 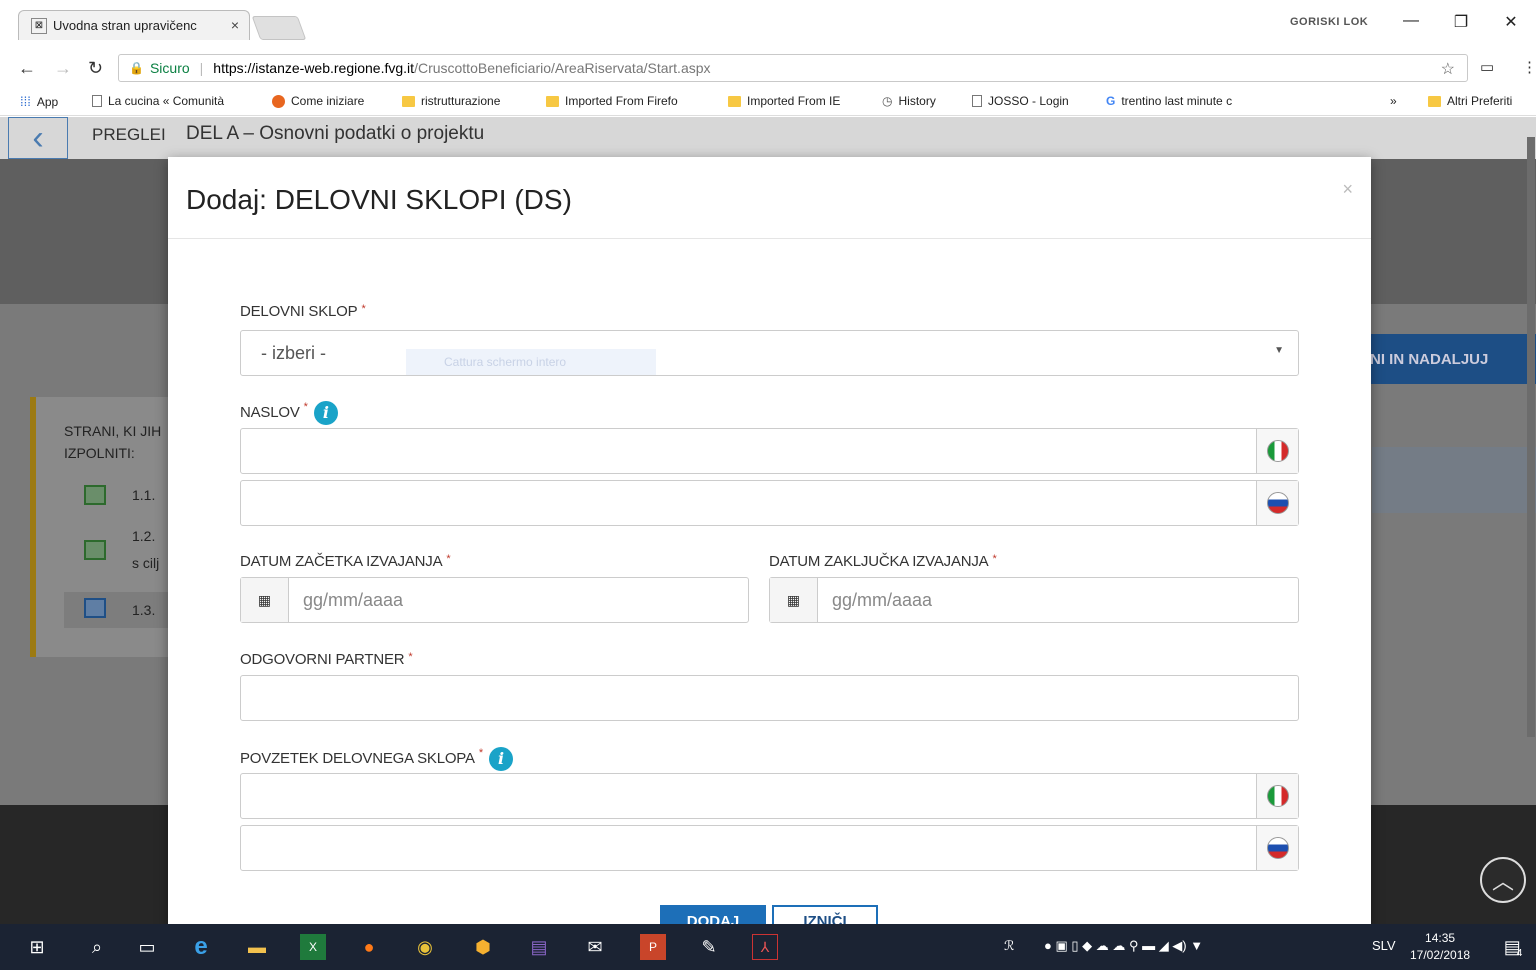 What do you see at coordinates (95, 68) in the screenshot?
I see `reload-icon: ↻` at bounding box center [95, 68].